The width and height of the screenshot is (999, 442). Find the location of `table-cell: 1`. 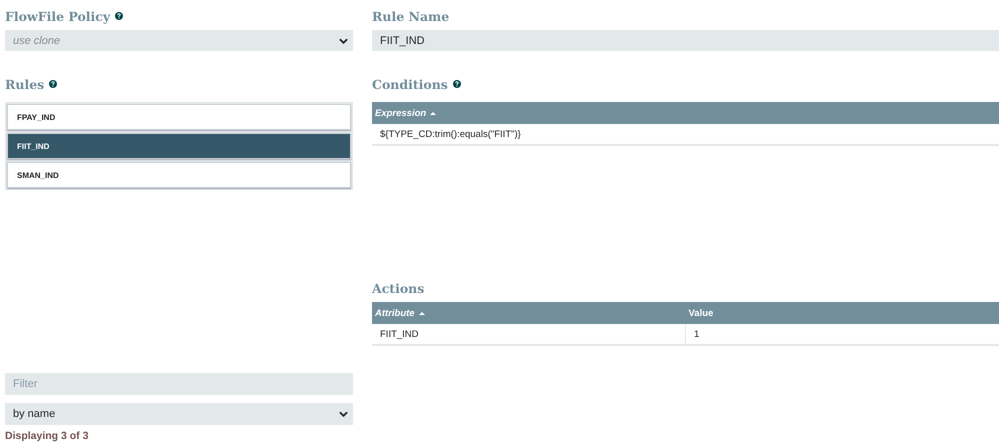

table-cell: 1 is located at coordinates (842, 334).